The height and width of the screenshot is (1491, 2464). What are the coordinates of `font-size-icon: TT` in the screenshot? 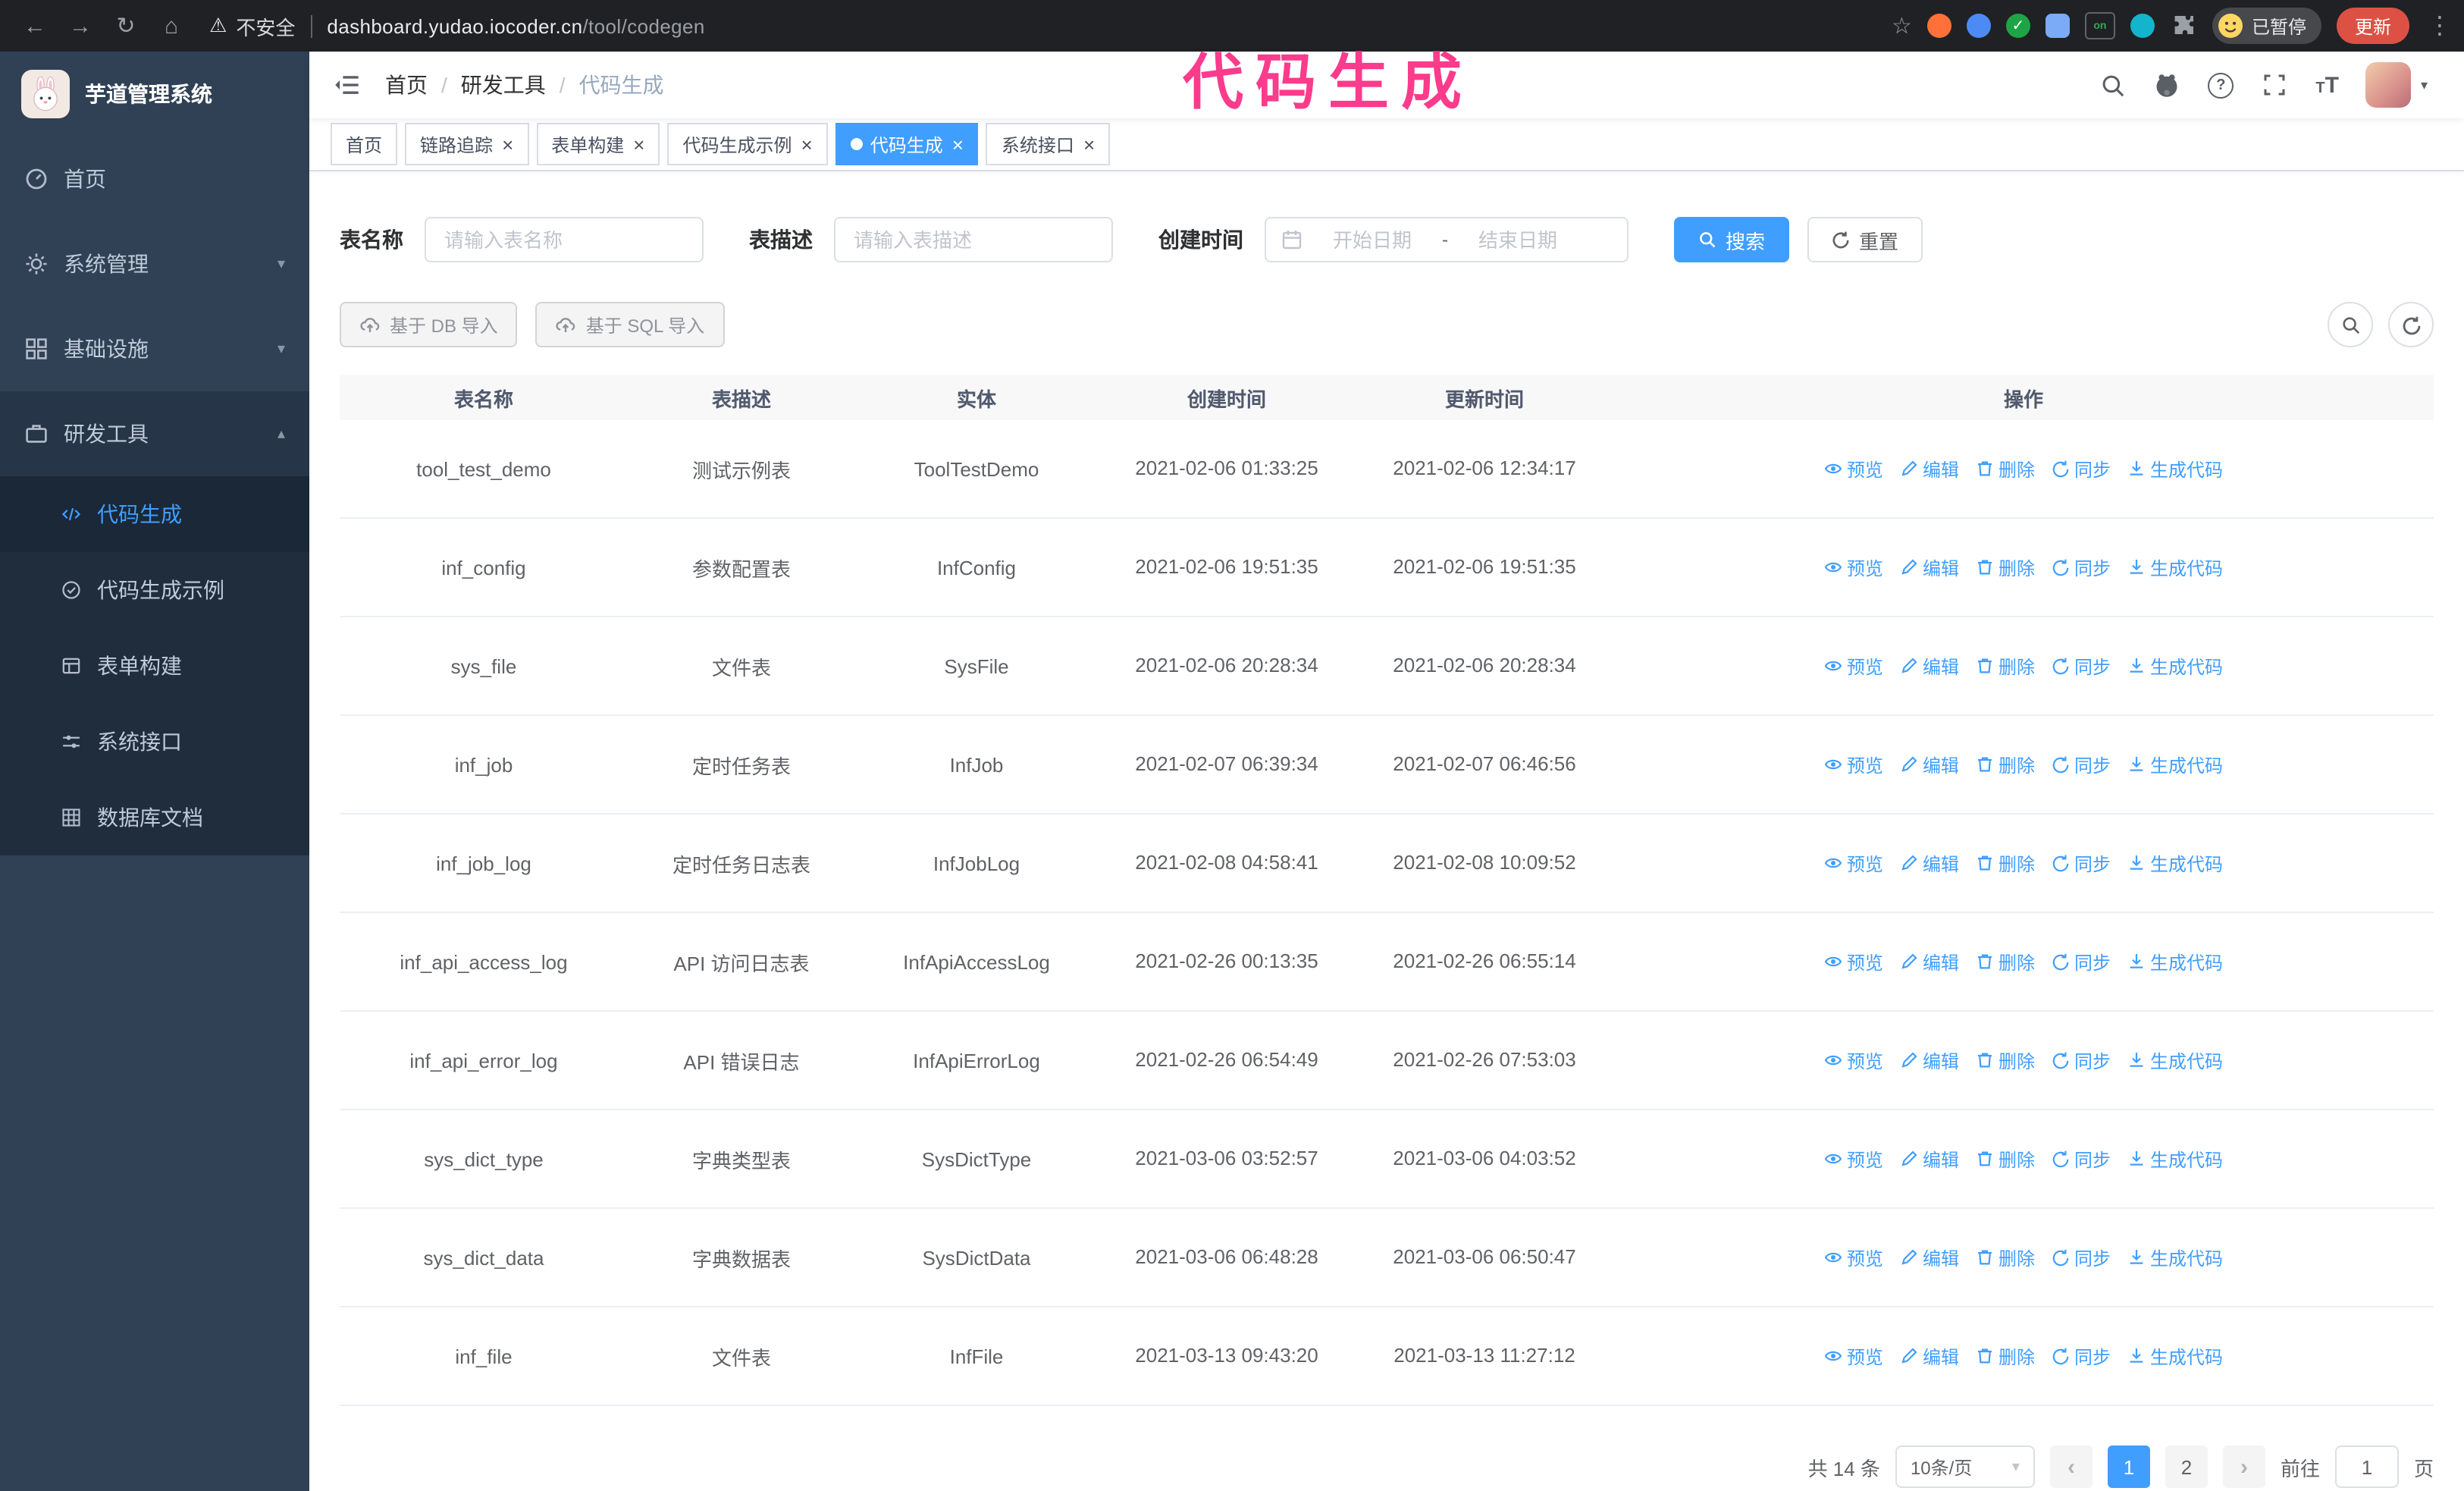 It's located at (2327, 85).